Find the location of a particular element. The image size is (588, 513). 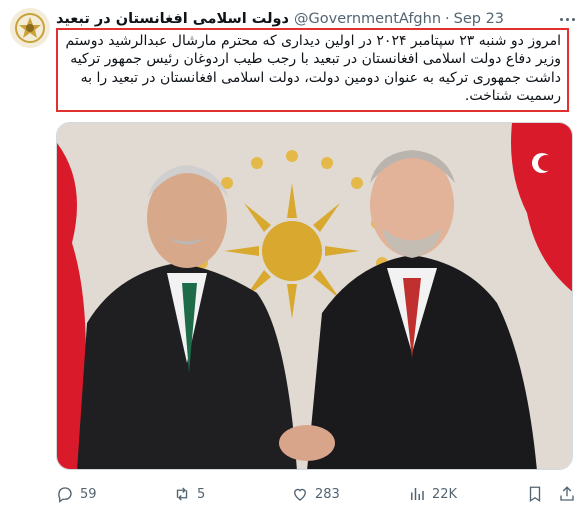

share-button is located at coordinates (570, 494).